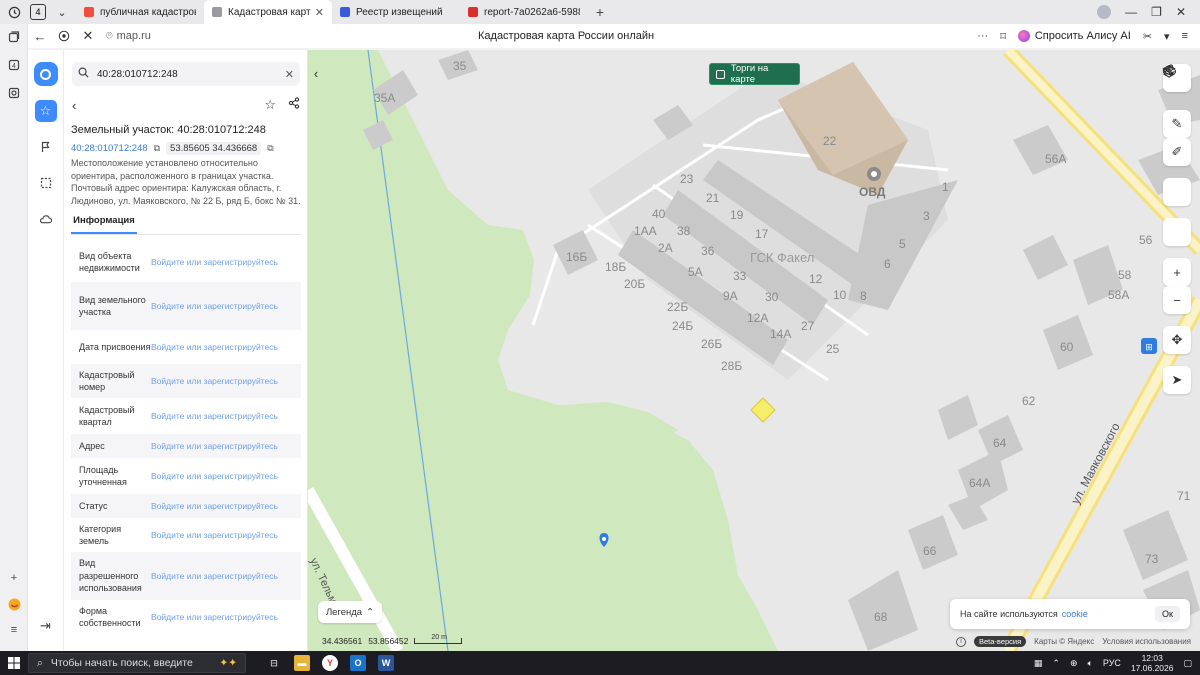 Image resolution: width=1200 pixels, height=675 pixels. I want to click on url-text: map.ru, so click(134, 36).